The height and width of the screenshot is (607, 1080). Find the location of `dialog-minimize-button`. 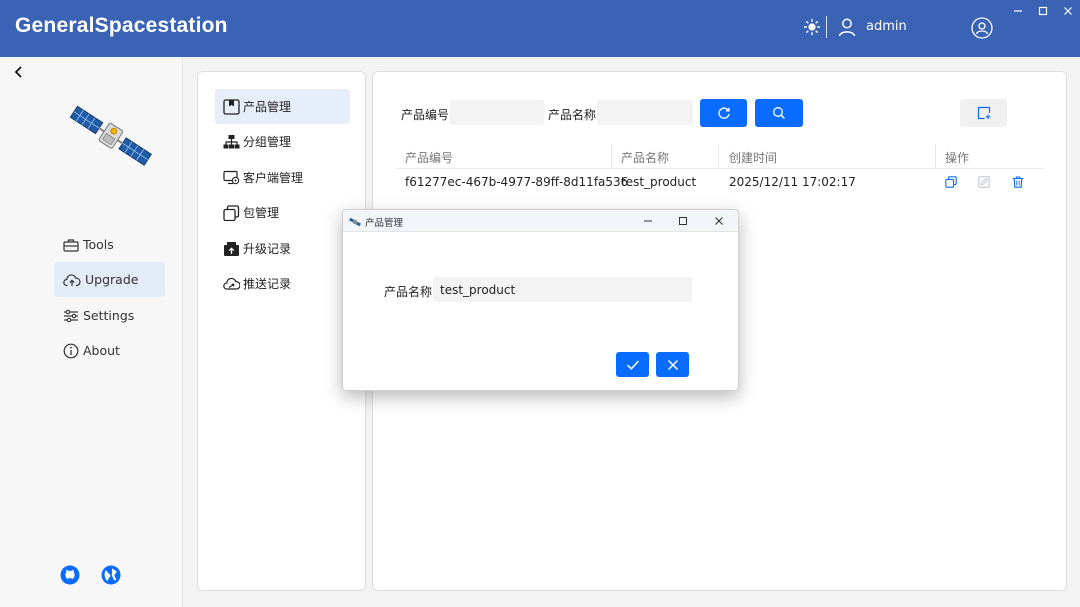

dialog-minimize-button is located at coordinates (648, 221).